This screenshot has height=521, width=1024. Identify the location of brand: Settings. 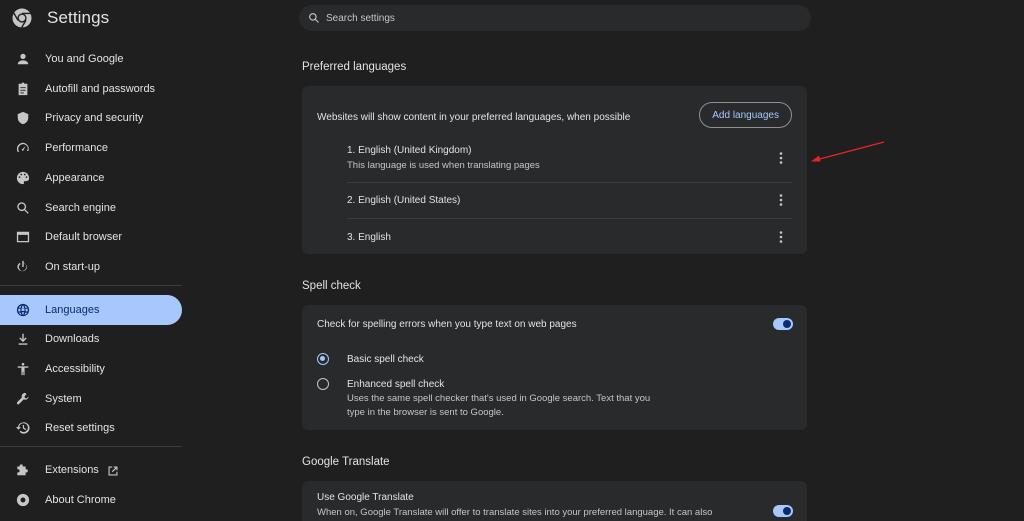
(60, 18).